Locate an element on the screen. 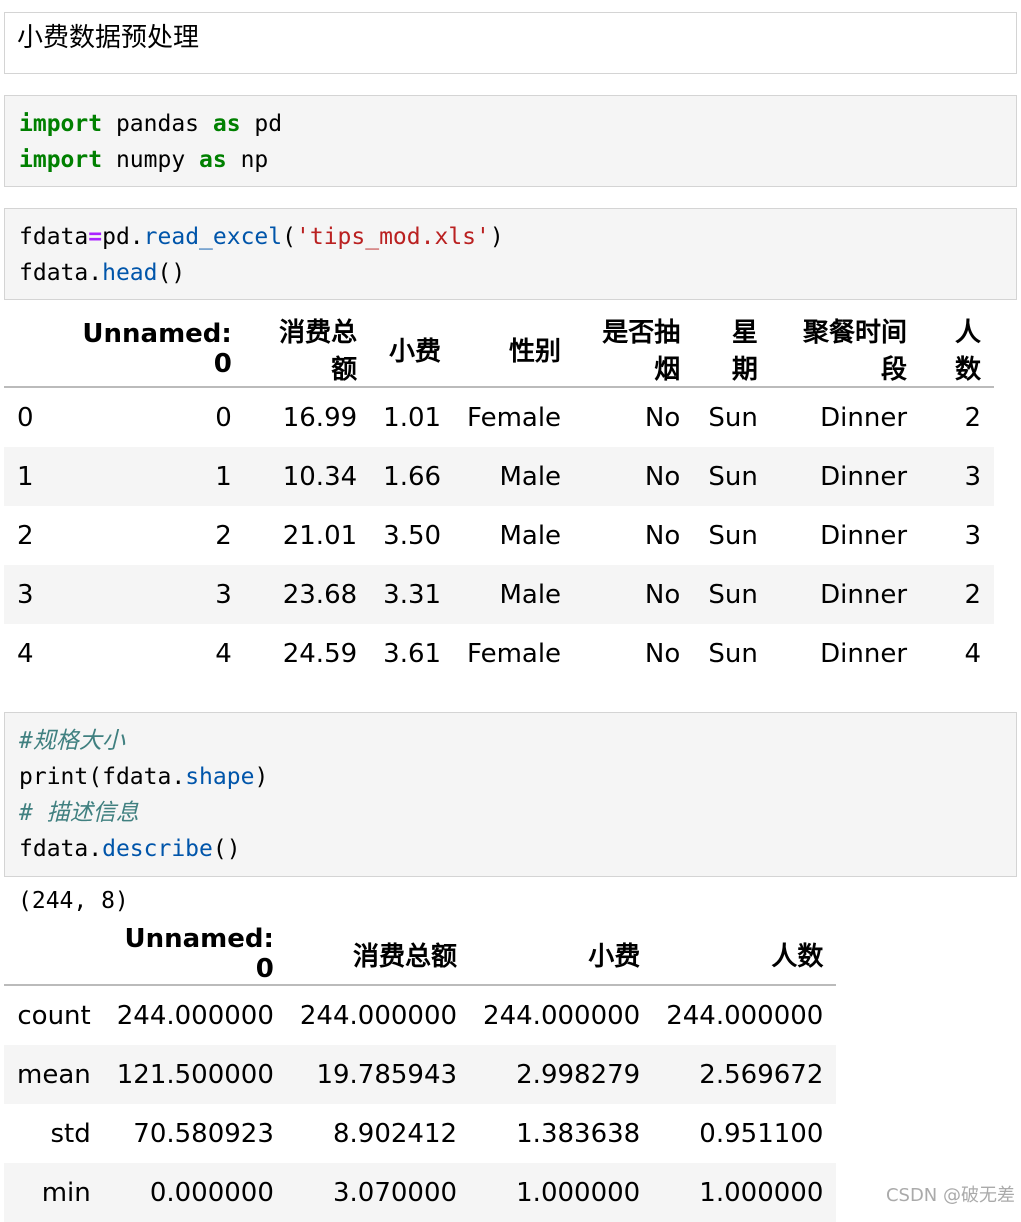  code-line: fdata.describe() is located at coordinates (510, 849).